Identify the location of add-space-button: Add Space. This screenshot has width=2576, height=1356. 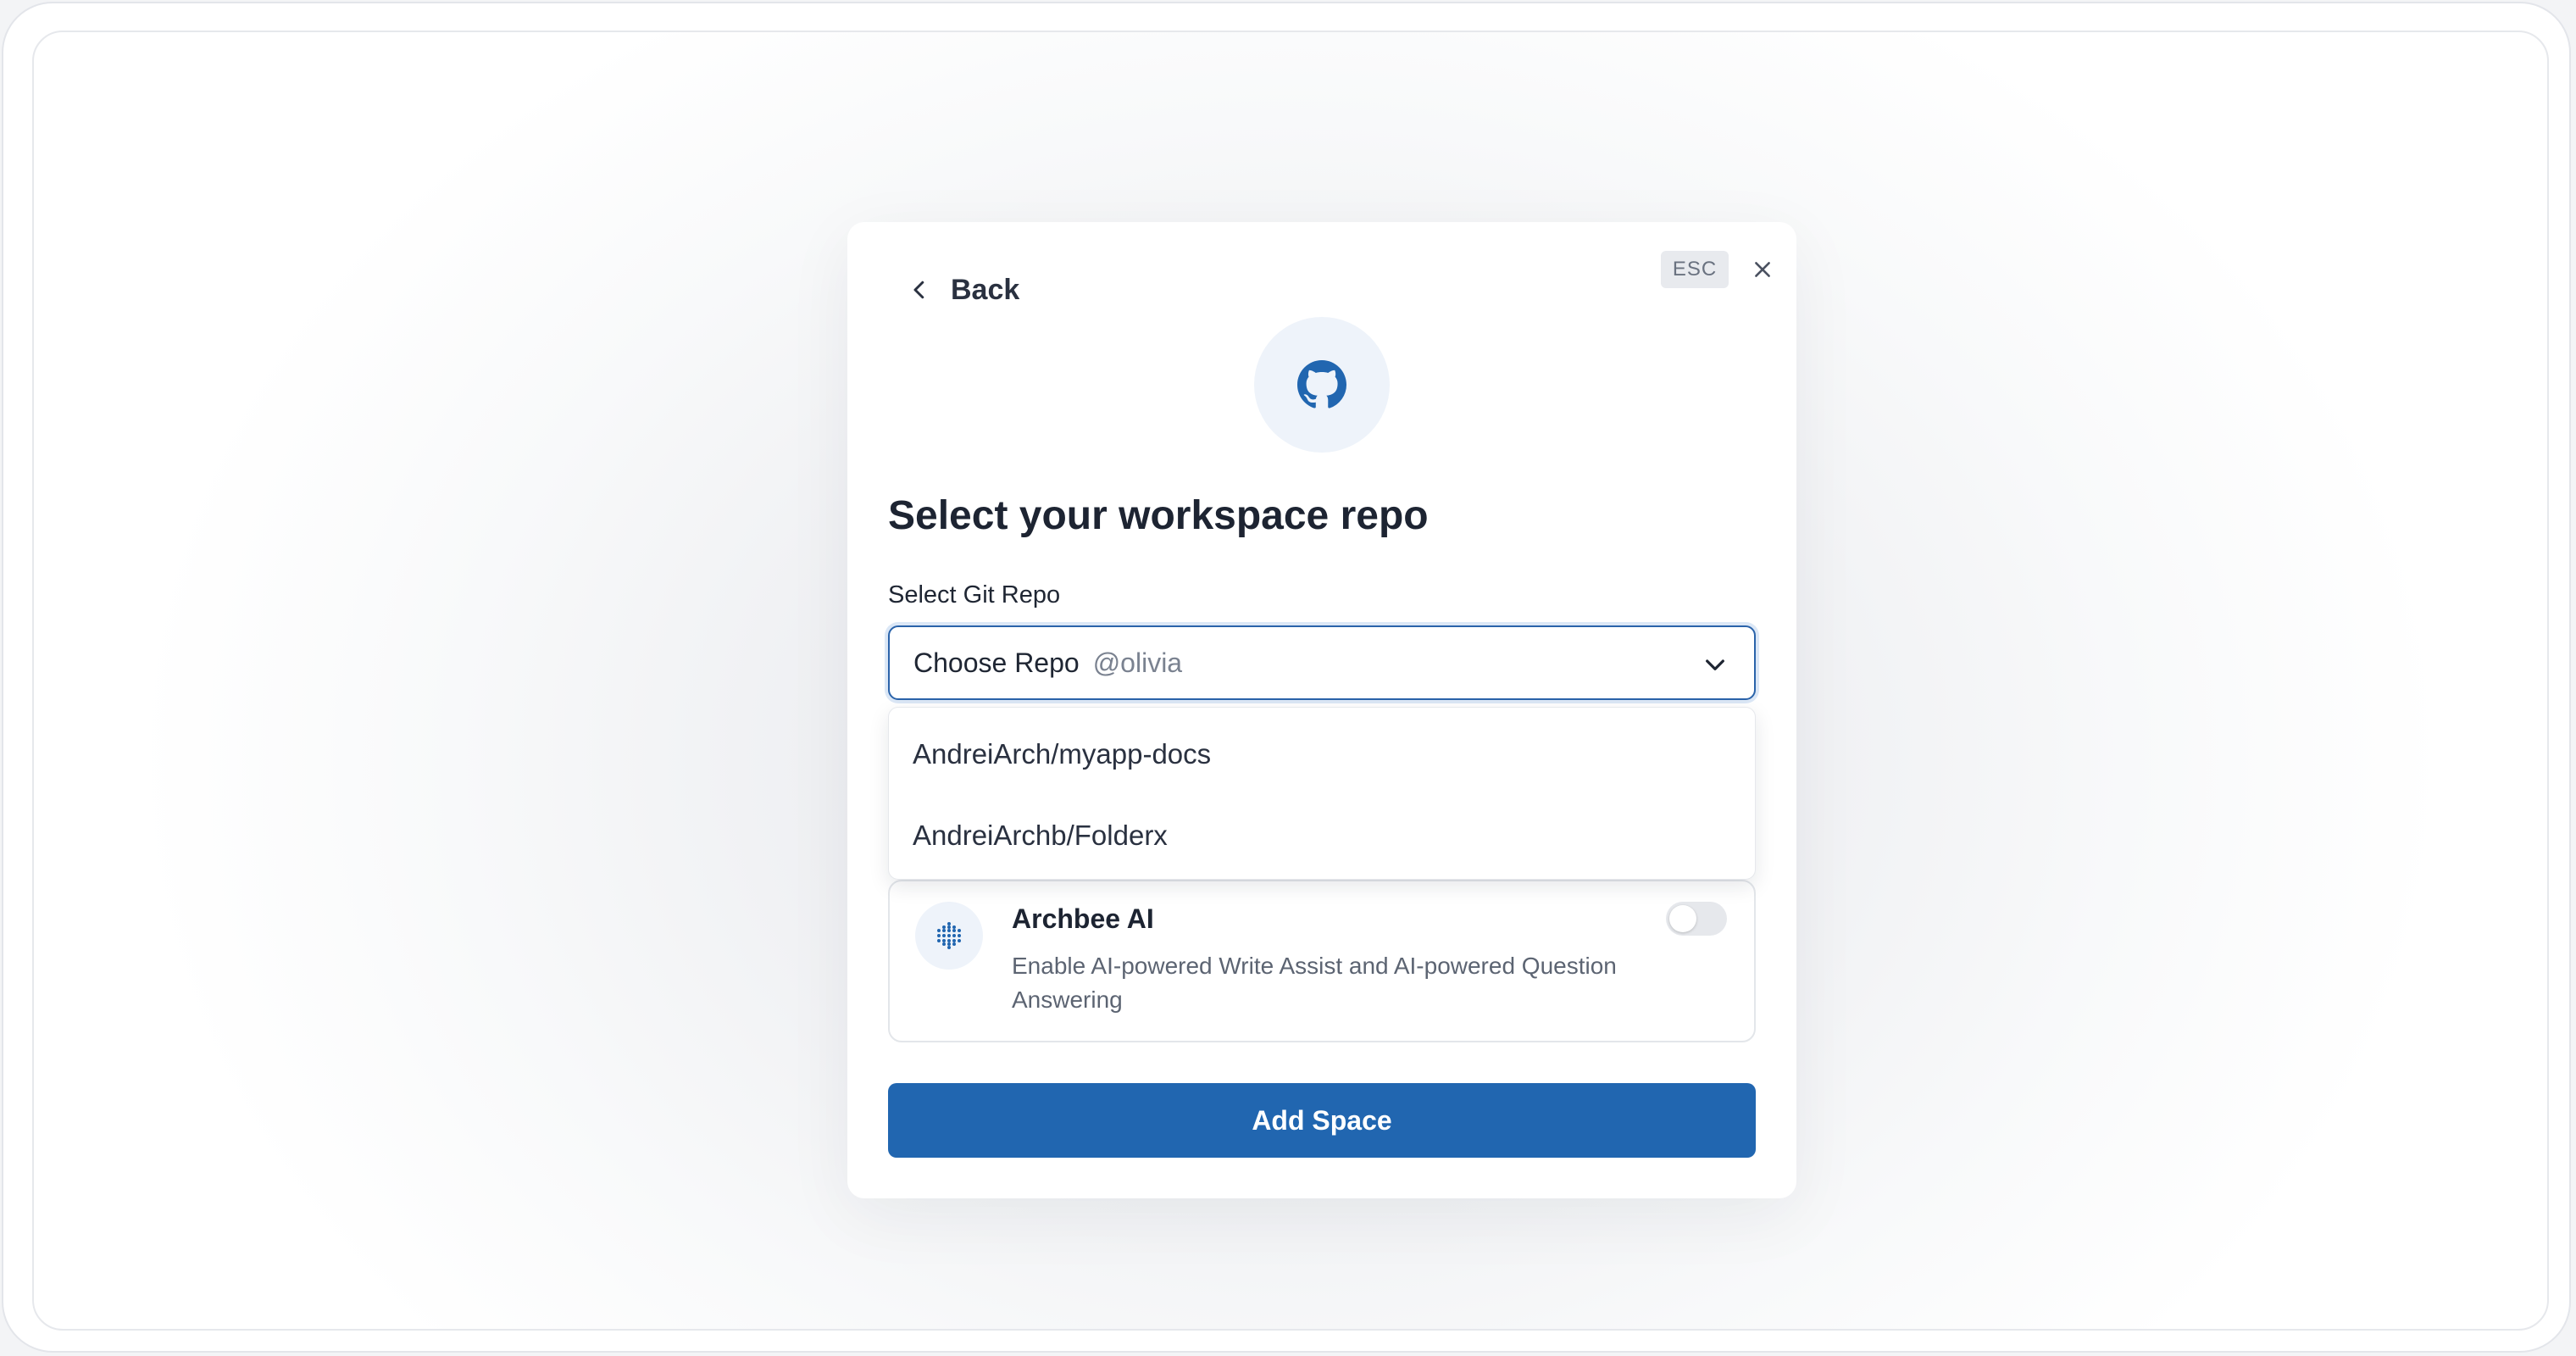
(1322, 1120).